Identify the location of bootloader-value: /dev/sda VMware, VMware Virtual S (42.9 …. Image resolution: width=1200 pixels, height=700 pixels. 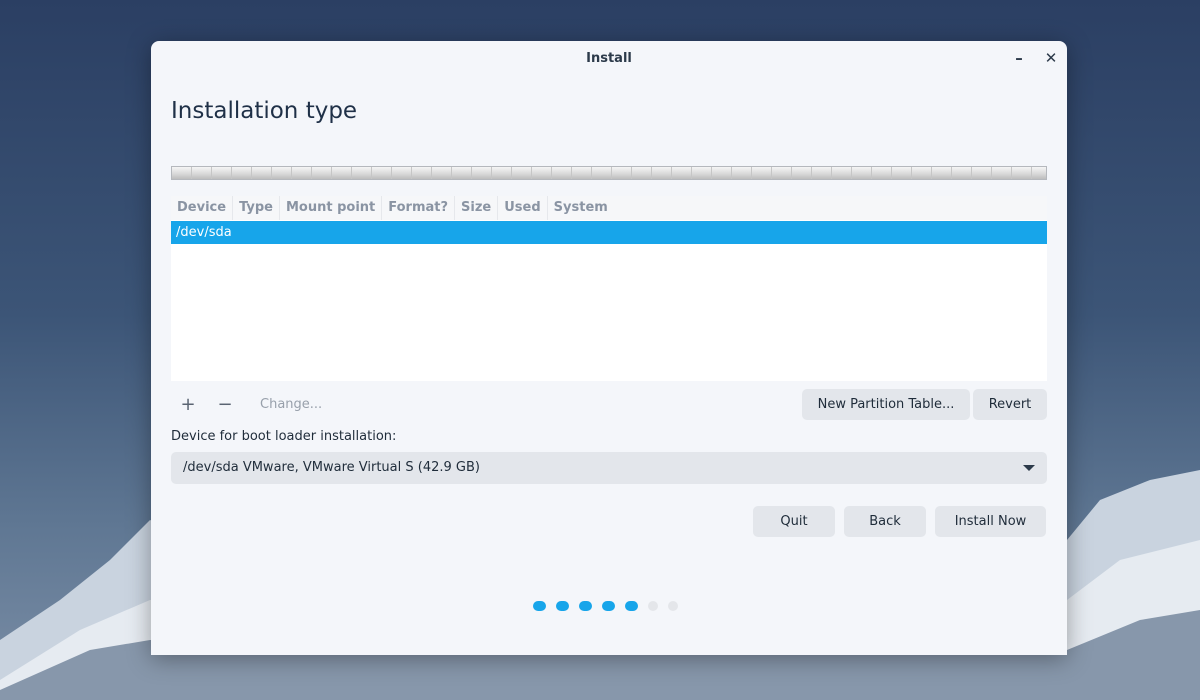
(331, 467).